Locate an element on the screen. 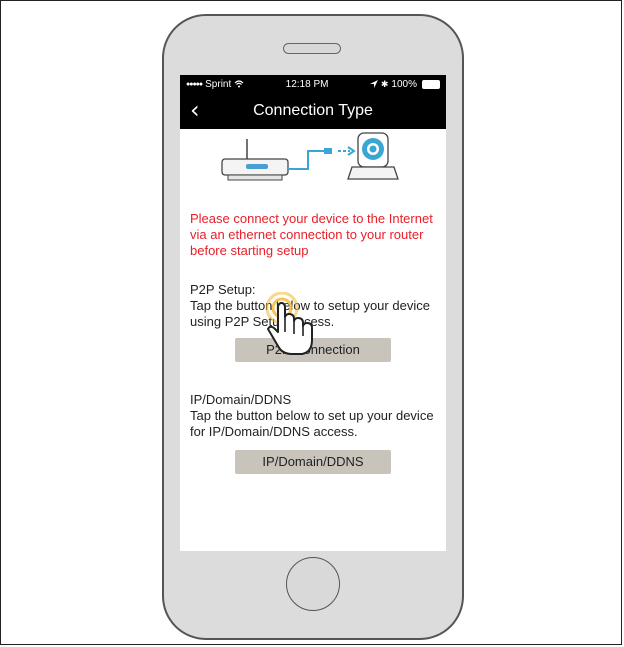 This screenshot has width=624, height=647. home-button is located at coordinates (313, 584).